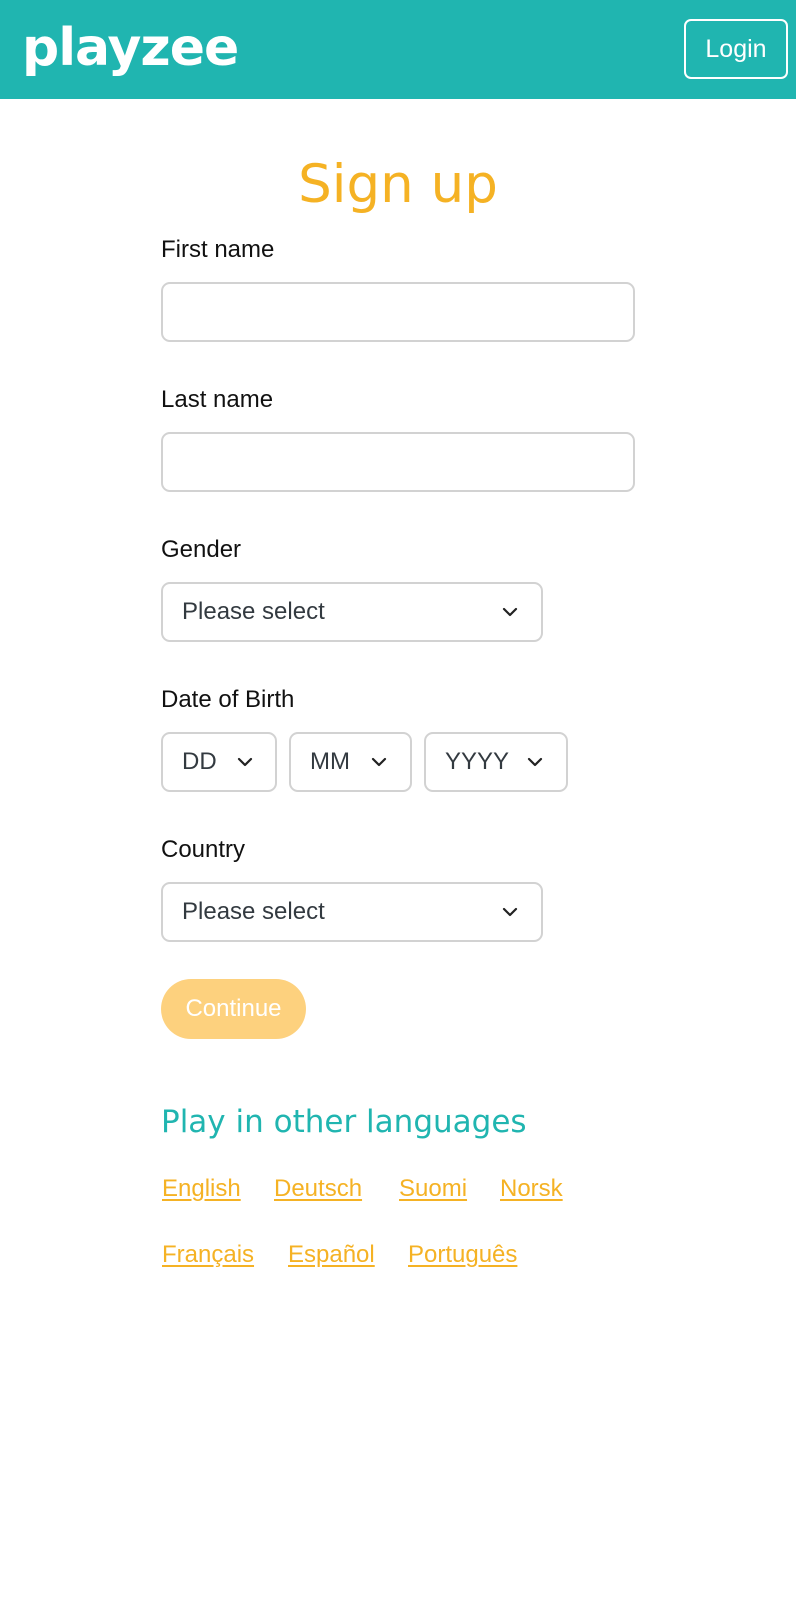  Describe the element at coordinates (736, 49) in the screenshot. I see `login-button: Login` at that location.